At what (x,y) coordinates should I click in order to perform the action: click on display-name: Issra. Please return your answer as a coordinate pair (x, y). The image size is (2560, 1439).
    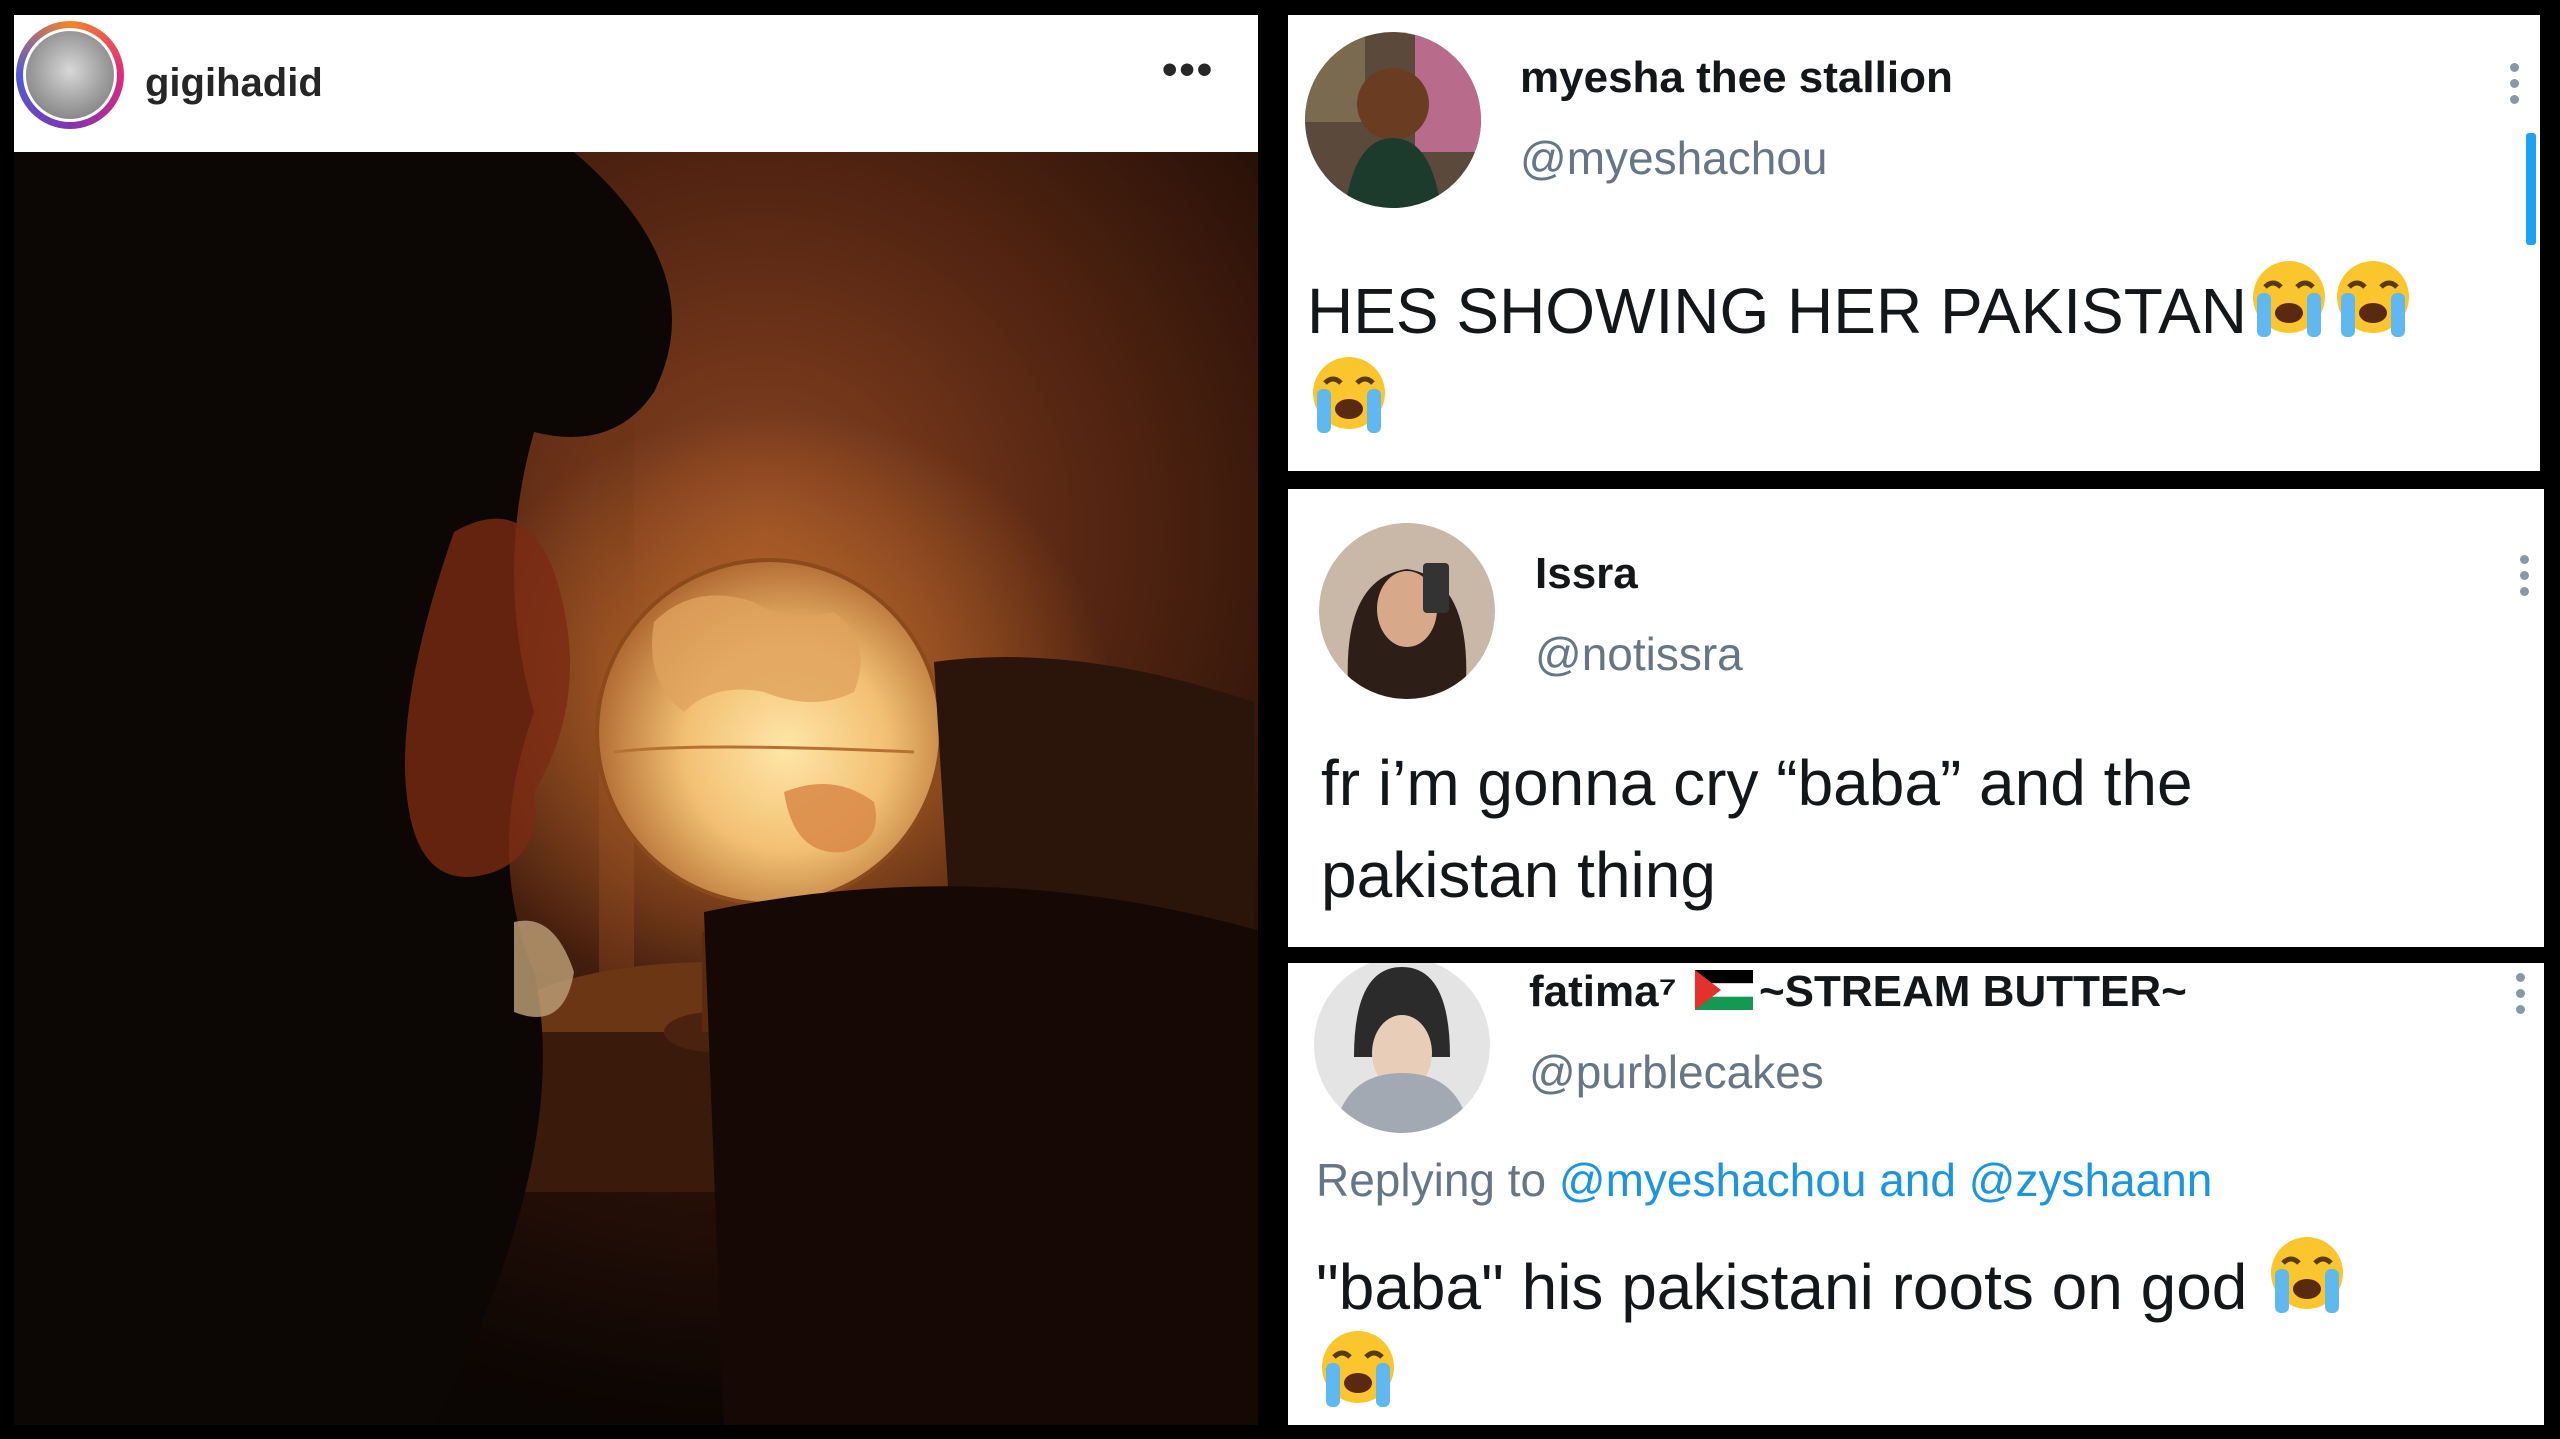
    Looking at the image, I should click on (1586, 574).